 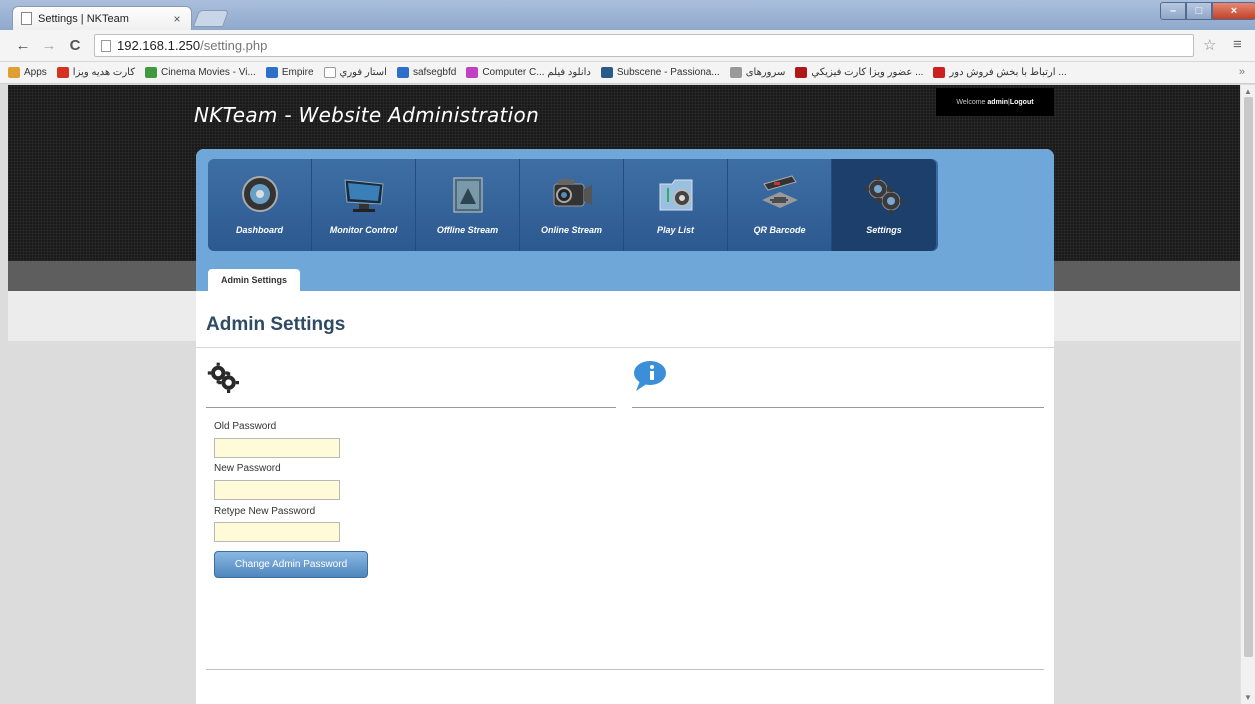 I want to click on nav-item-online-stream: Online Stream, so click(x=572, y=205).